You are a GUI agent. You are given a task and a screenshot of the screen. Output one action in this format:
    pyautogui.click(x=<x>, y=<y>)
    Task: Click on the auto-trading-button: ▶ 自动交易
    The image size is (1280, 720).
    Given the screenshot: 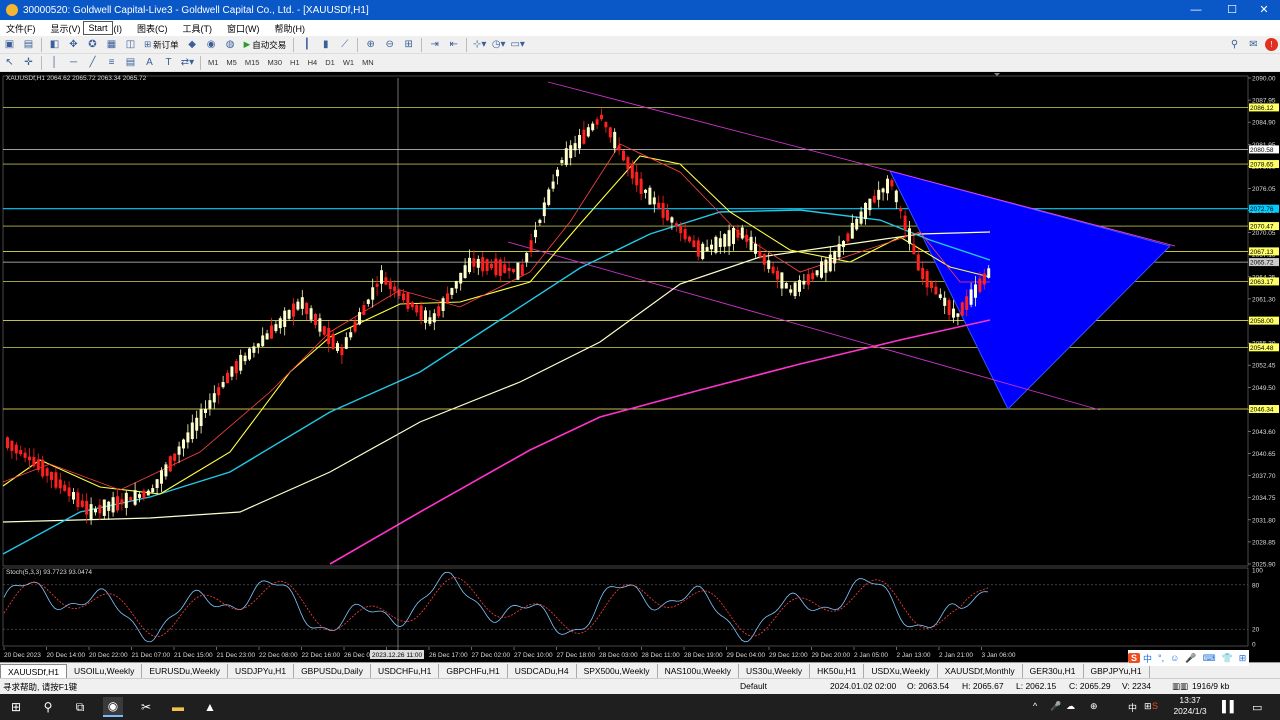 What is the action you would take?
    pyautogui.click(x=265, y=44)
    